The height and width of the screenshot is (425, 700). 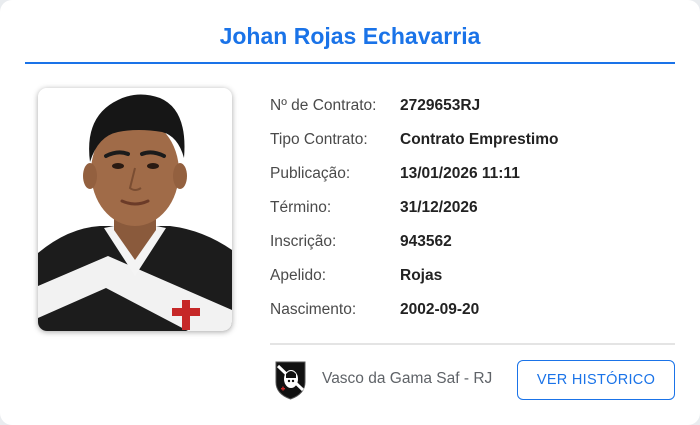 What do you see at coordinates (596, 380) in the screenshot?
I see `view-history-button: VER HISTÓRICO` at bounding box center [596, 380].